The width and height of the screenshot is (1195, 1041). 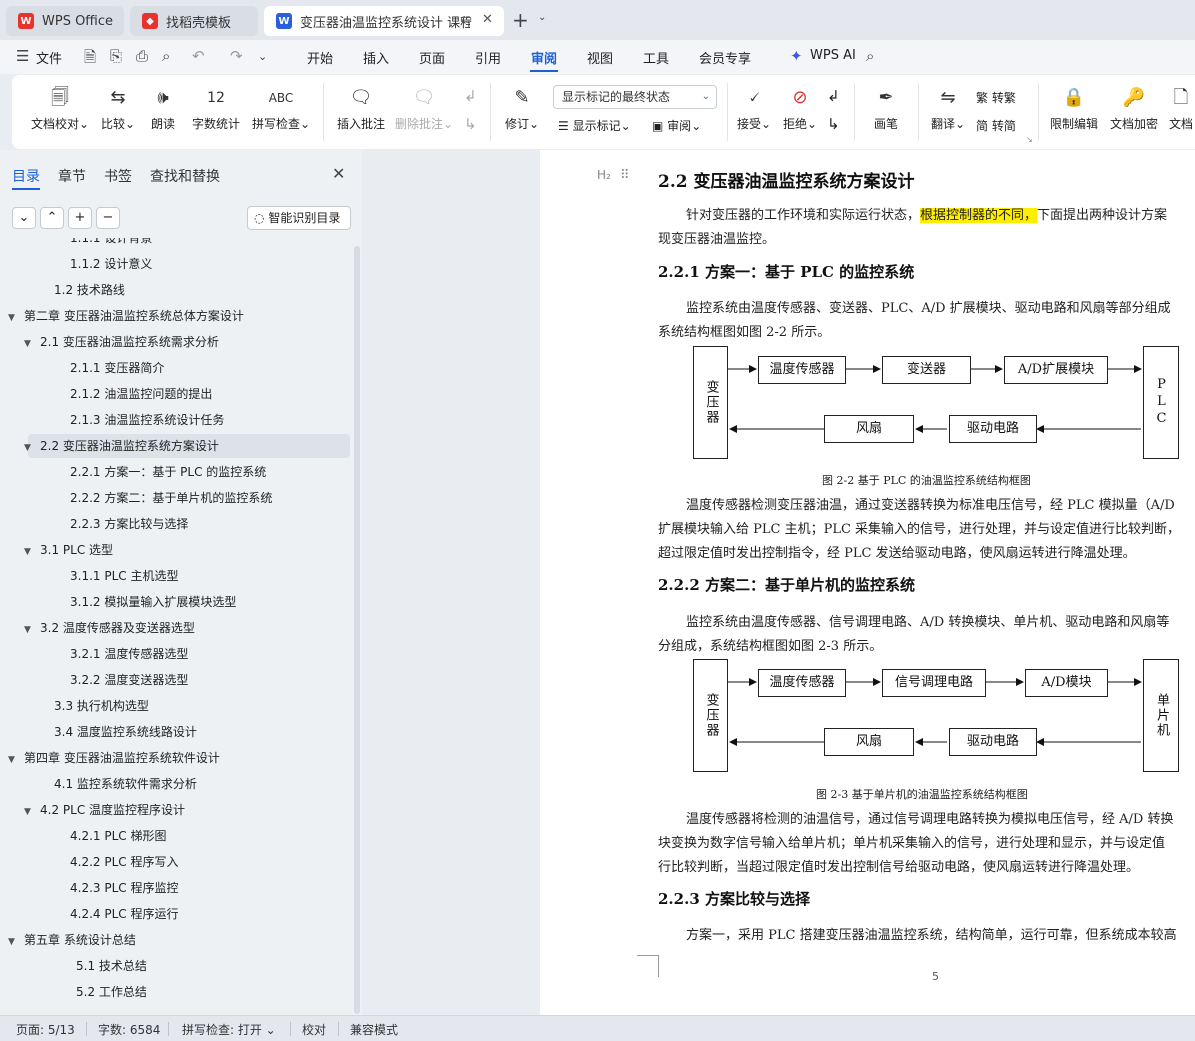 I want to click on search-icon: ⌕, so click(x=870, y=56).